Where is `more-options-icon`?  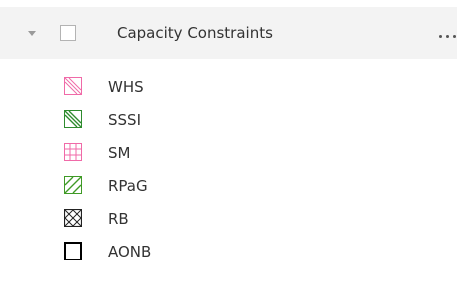 more-options-icon is located at coordinates (447, 33).